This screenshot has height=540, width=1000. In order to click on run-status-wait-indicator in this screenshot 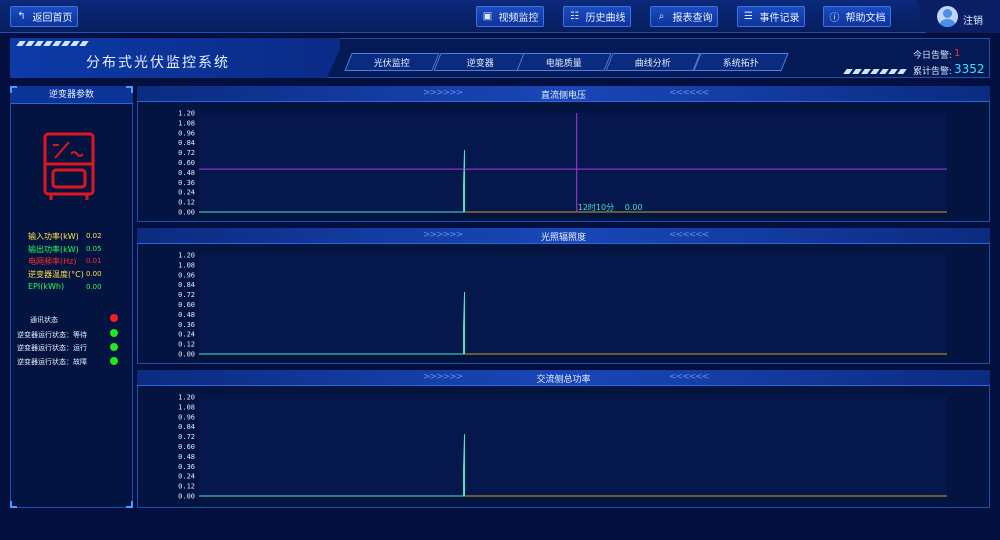, I will do `click(114, 333)`.